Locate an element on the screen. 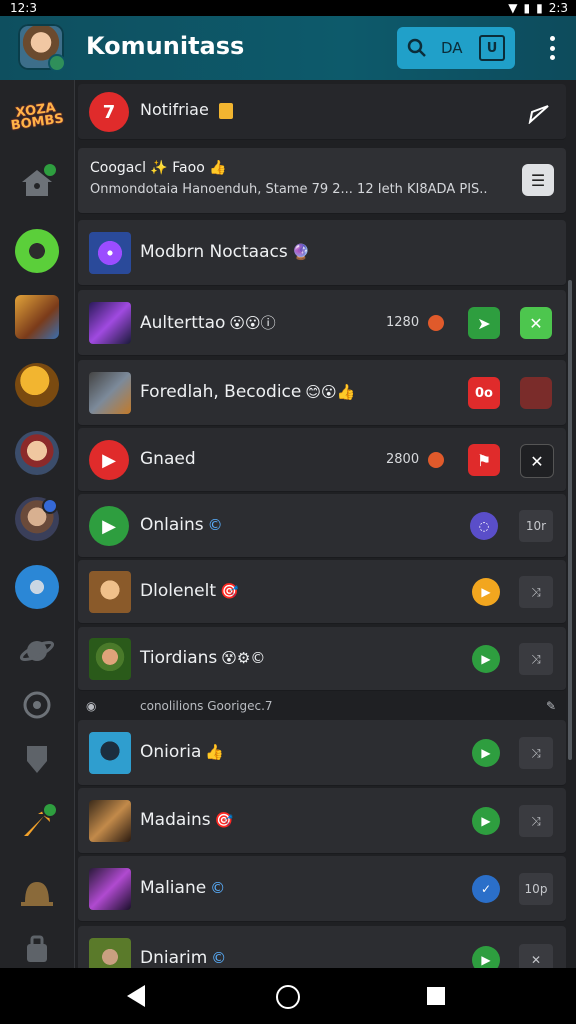 Image resolution: width=576 pixels, height=1024 pixels. crossbow-icon is located at coordinates (37, 317).